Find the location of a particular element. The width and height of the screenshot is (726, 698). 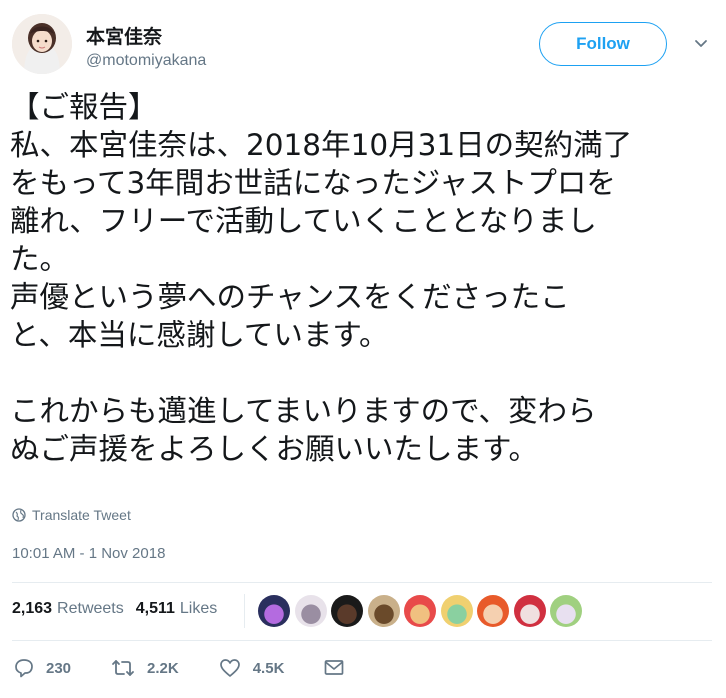

reply-count: 230 is located at coordinates (59, 668).